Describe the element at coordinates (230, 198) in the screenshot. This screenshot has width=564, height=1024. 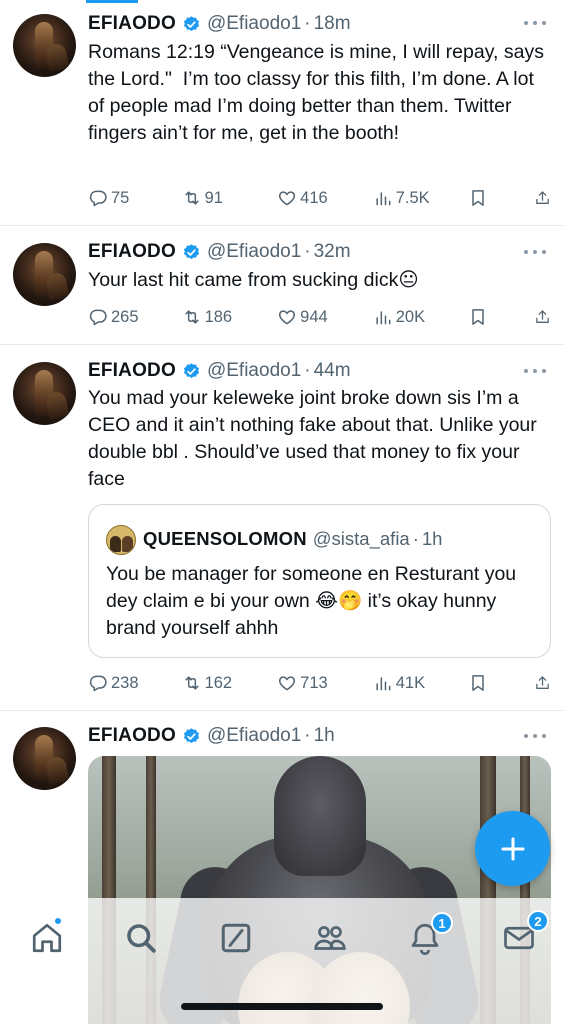
I see `repost-button: 91` at that location.